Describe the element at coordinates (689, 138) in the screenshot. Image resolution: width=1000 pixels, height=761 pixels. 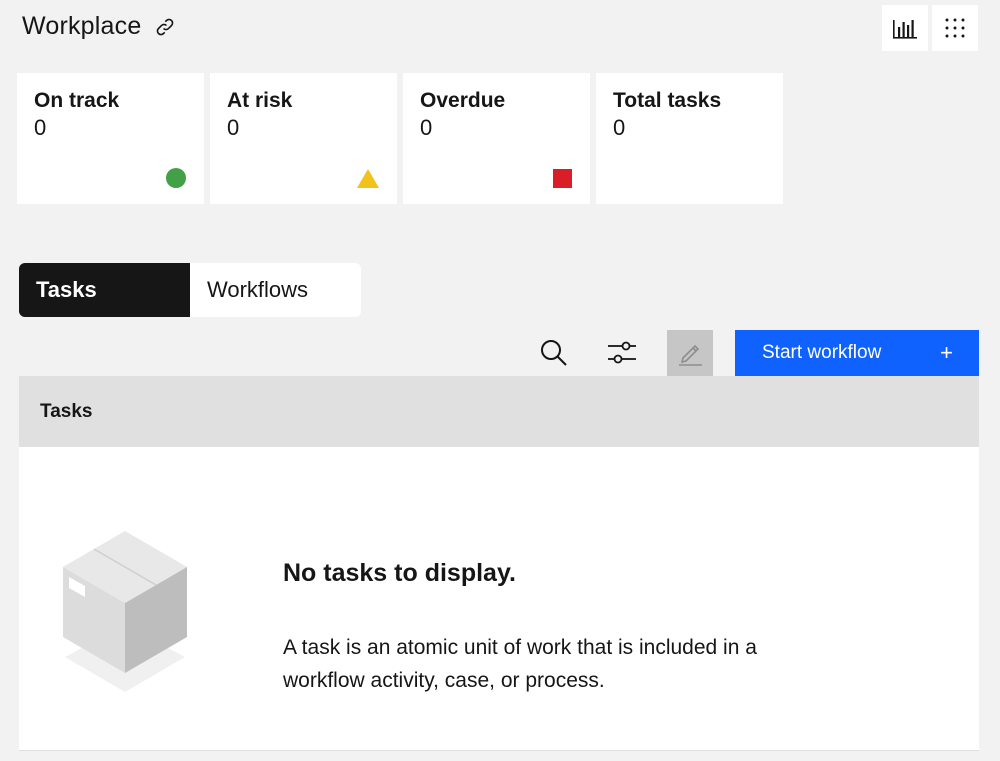
I see `total-tasks-card: Total tasks 0` at that location.